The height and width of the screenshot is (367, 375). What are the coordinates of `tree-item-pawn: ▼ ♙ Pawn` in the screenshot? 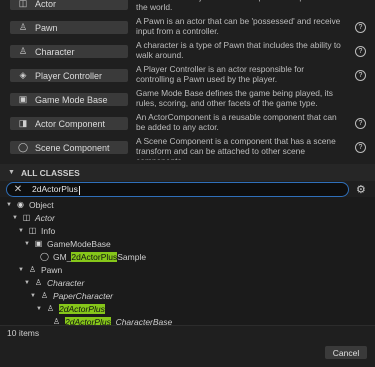 It's located at (39, 269).